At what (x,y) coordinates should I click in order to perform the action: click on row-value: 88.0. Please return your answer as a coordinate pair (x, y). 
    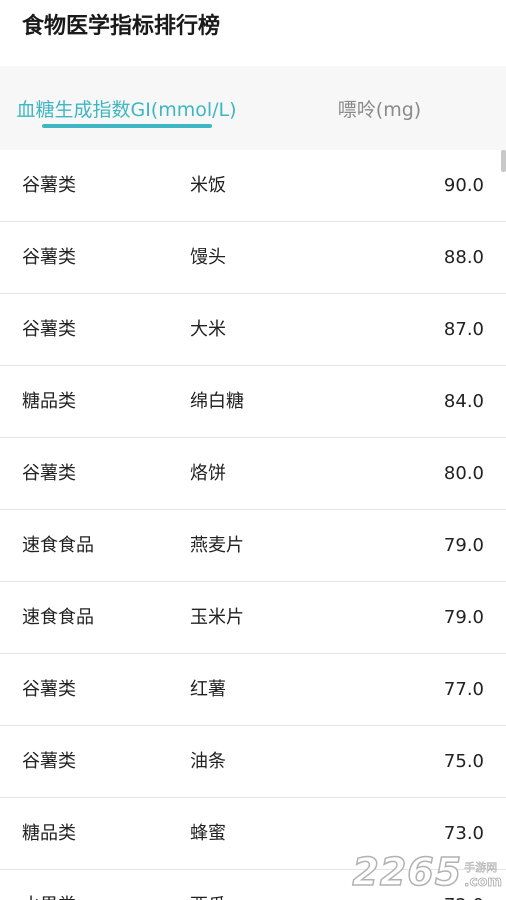
    Looking at the image, I should click on (463, 257).